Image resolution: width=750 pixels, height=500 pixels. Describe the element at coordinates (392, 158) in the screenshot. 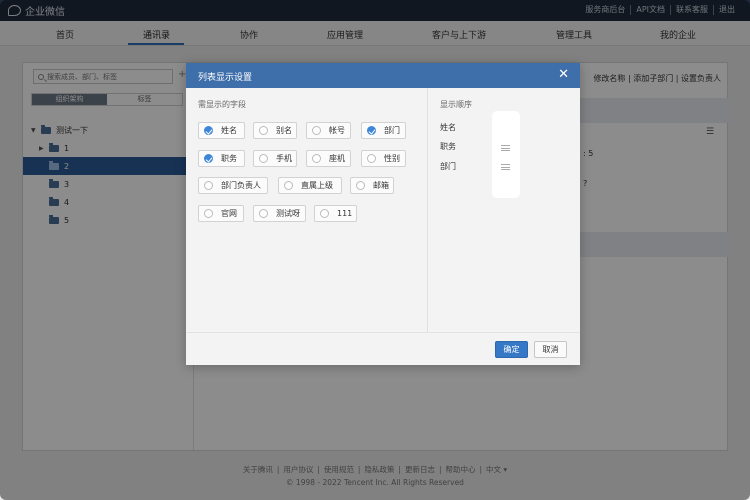

I see `field-label: 性别` at that location.